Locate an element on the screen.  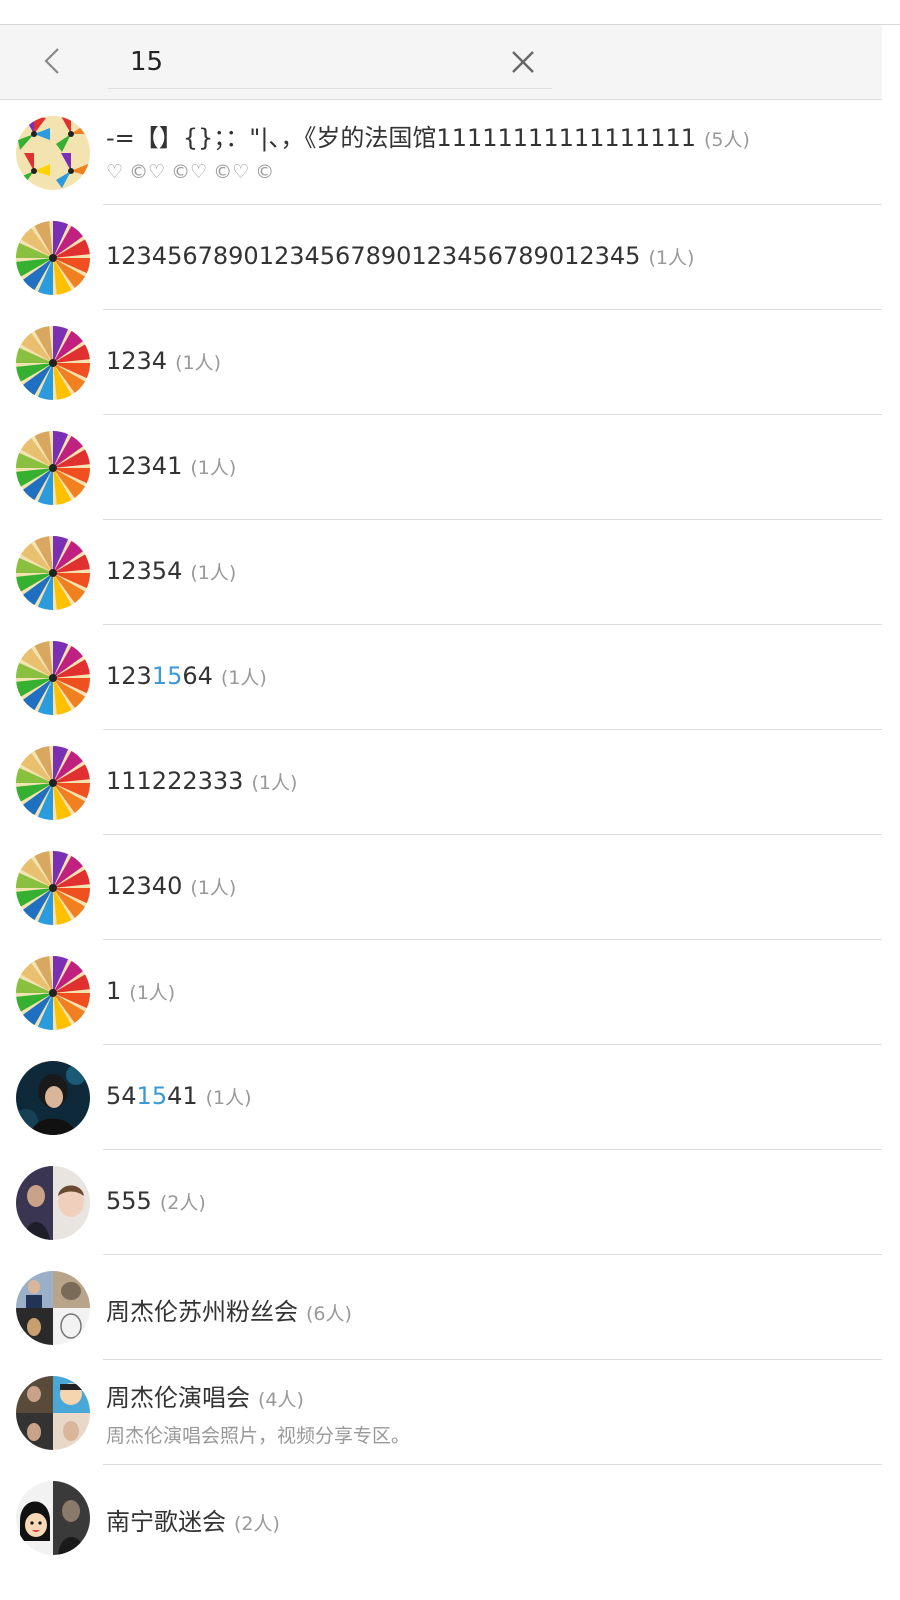
group-description: 周杰伦演唱会照片，视频分享专区。 is located at coordinates (258, 1436).